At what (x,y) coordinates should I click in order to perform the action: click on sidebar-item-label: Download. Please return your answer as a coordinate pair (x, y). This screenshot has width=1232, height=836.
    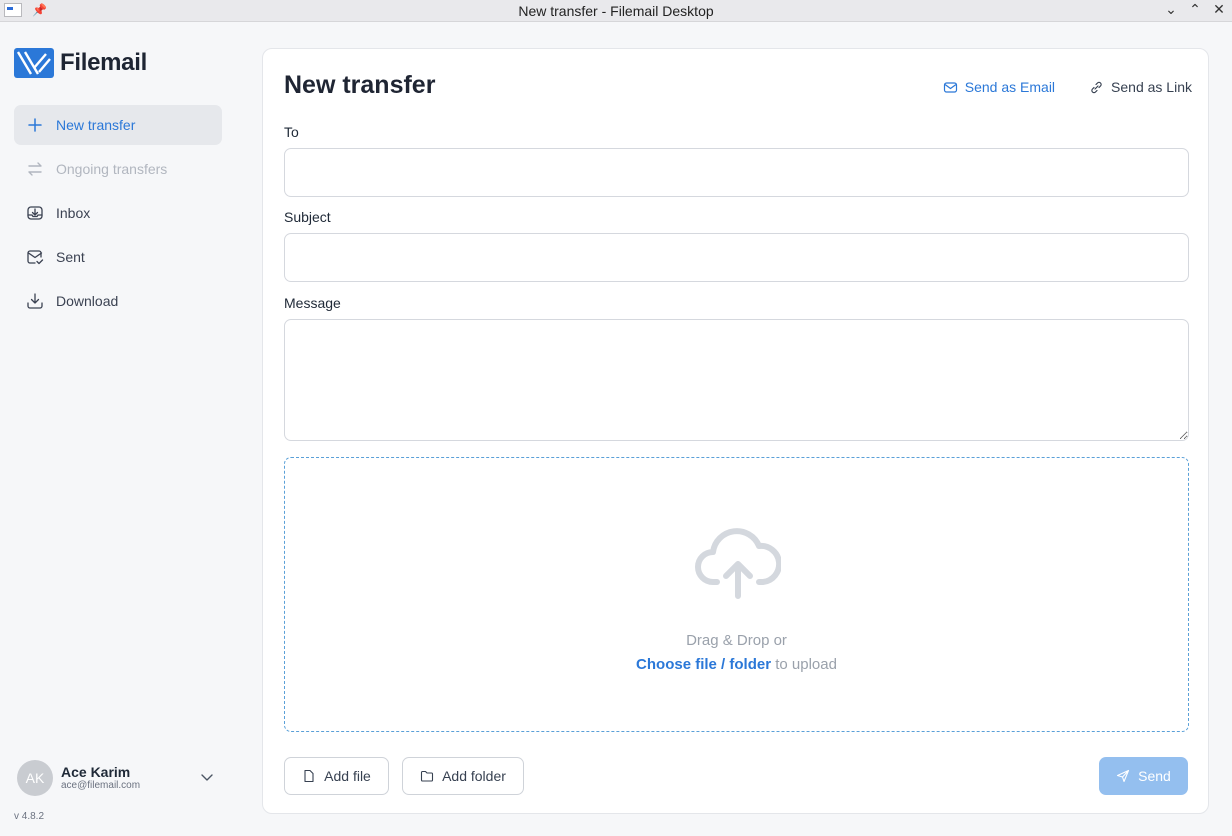
    Looking at the image, I should click on (87, 301).